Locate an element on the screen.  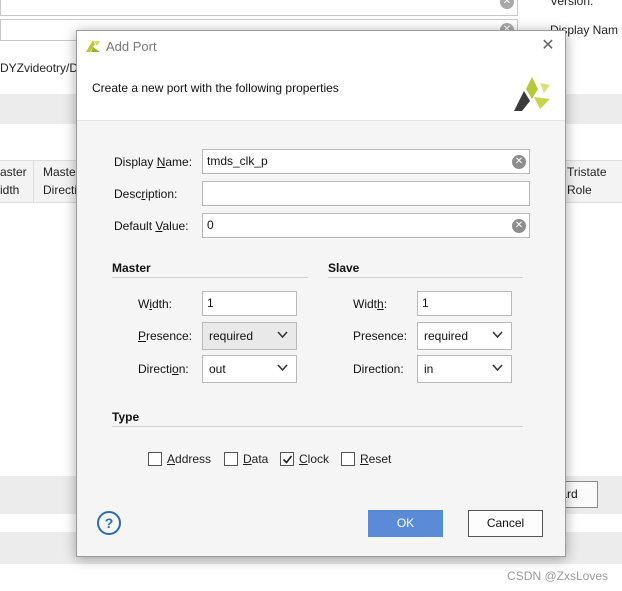
slave-direction-select: in is located at coordinates (464, 369).